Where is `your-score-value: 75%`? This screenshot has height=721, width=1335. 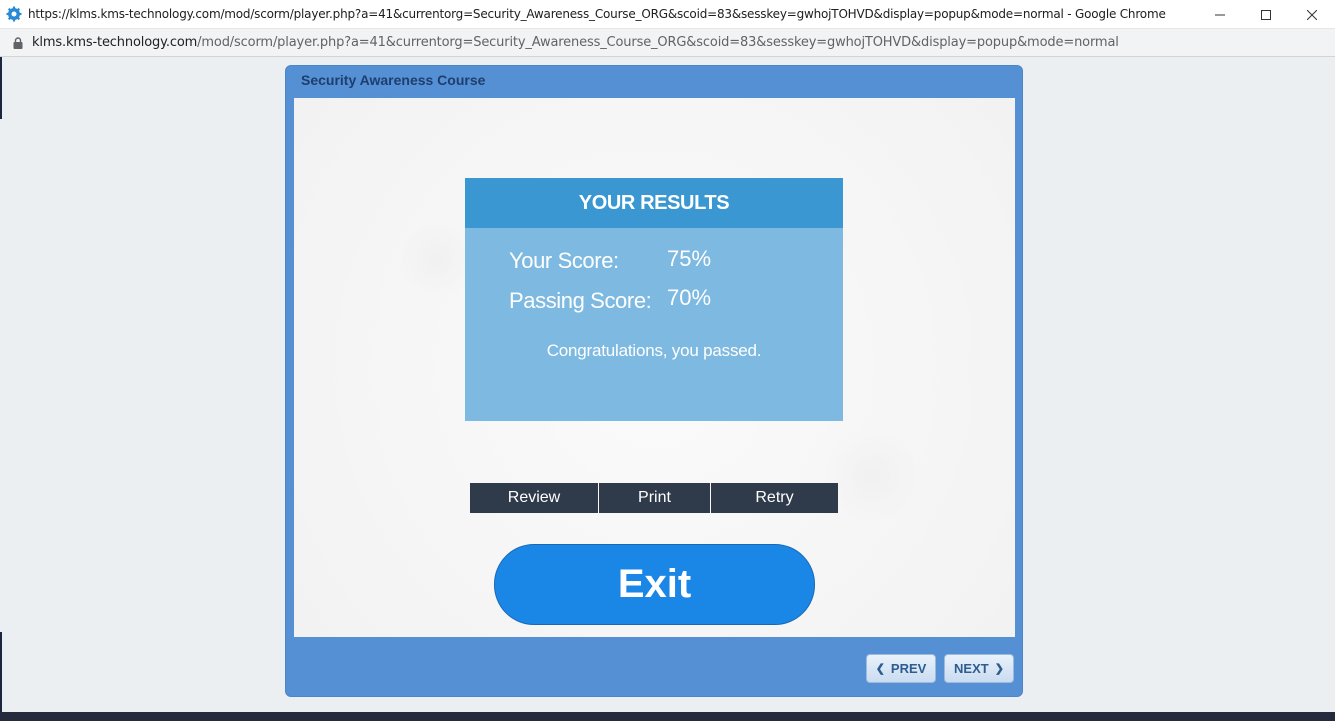
your-score-value: 75% is located at coordinates (689, 258).